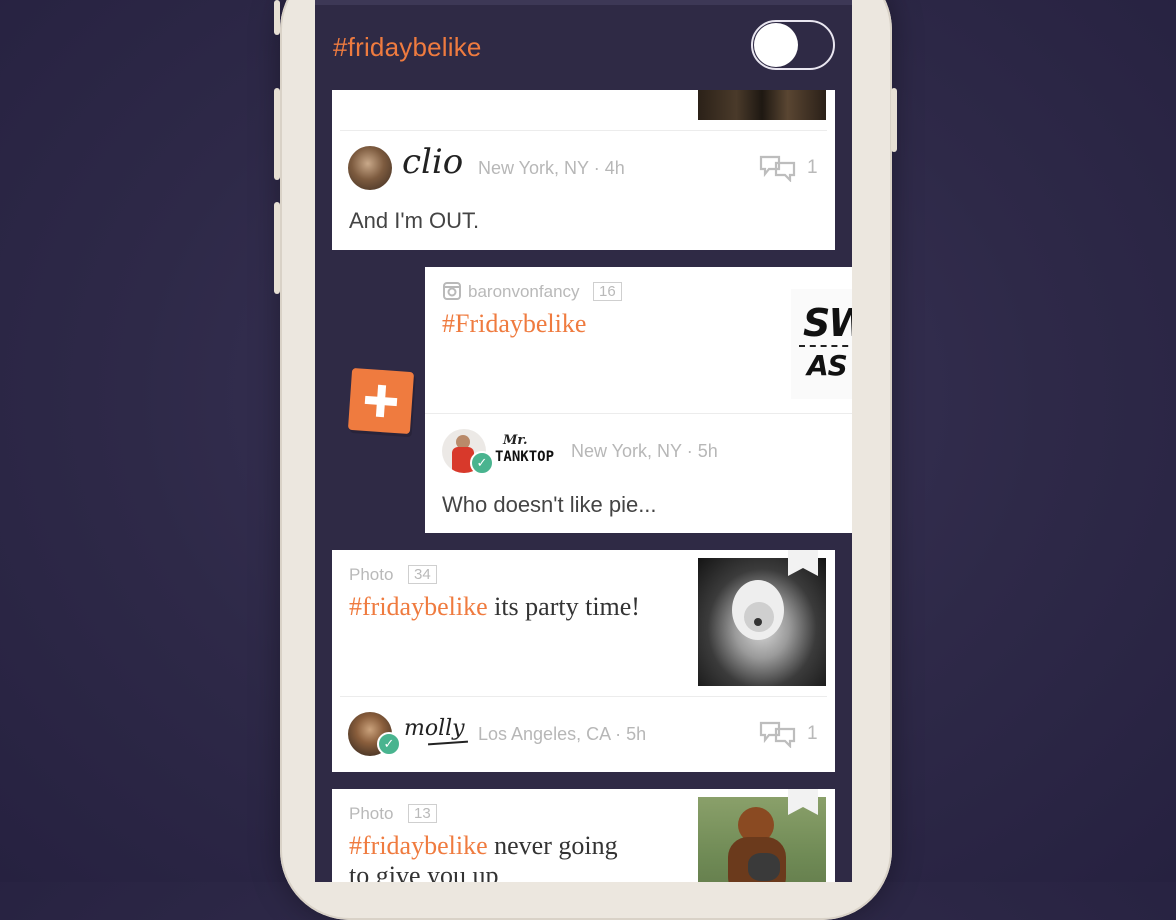 The width and height of the screenshot is (1176, 920). I want to click on post-title-text: its party time!, so click(563, 606).